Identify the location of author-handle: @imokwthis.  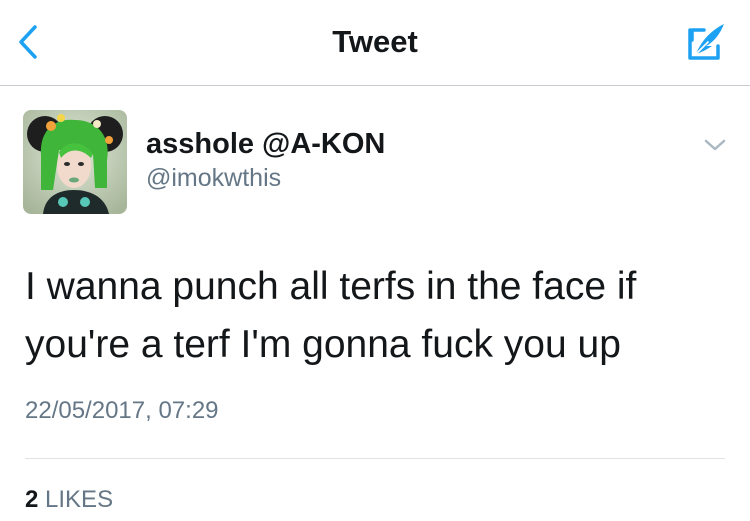
(265, 178).